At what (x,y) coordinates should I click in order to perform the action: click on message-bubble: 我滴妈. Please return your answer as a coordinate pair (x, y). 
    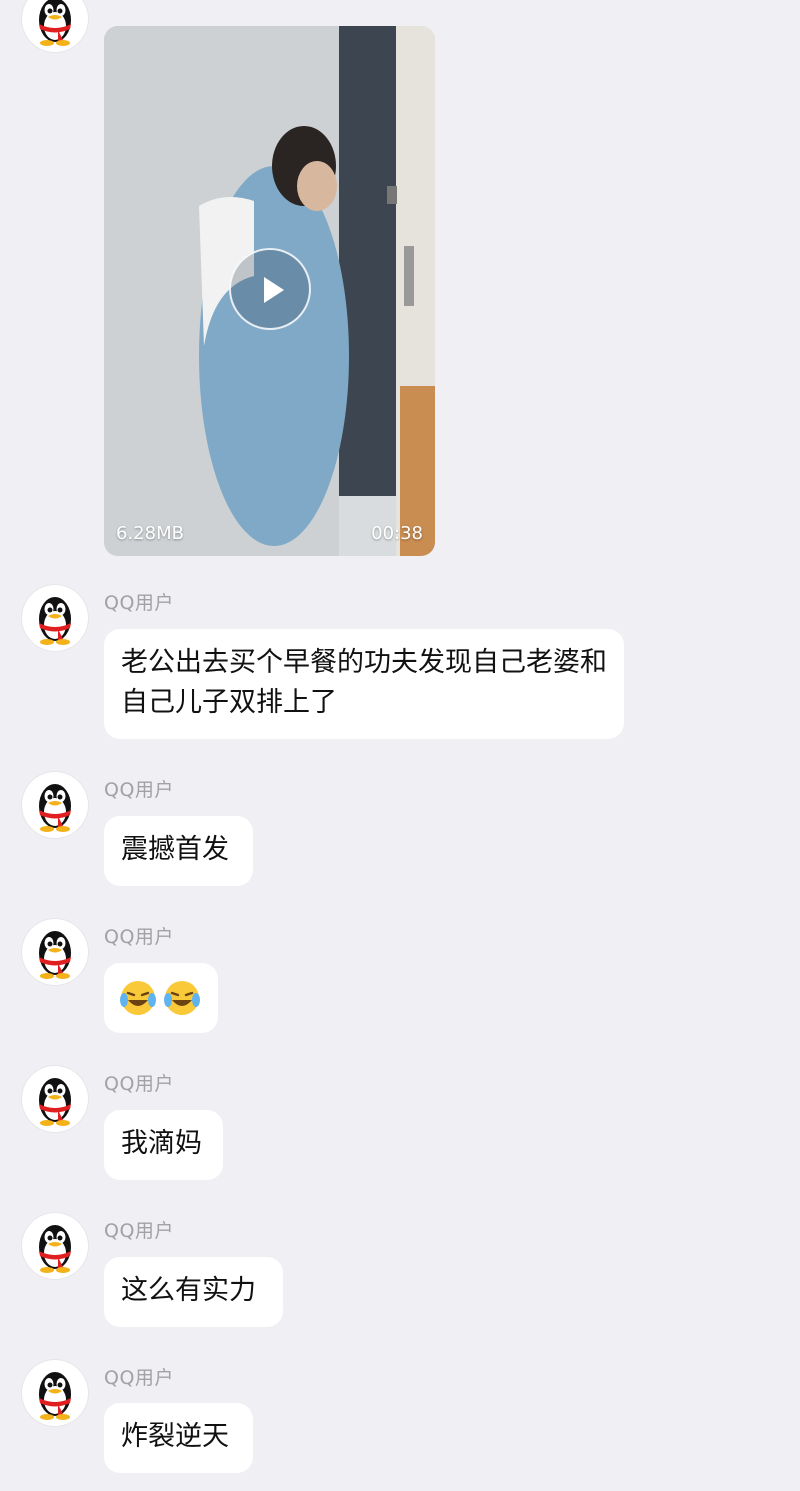
    Looking at the image, I should click on (163, 1145).